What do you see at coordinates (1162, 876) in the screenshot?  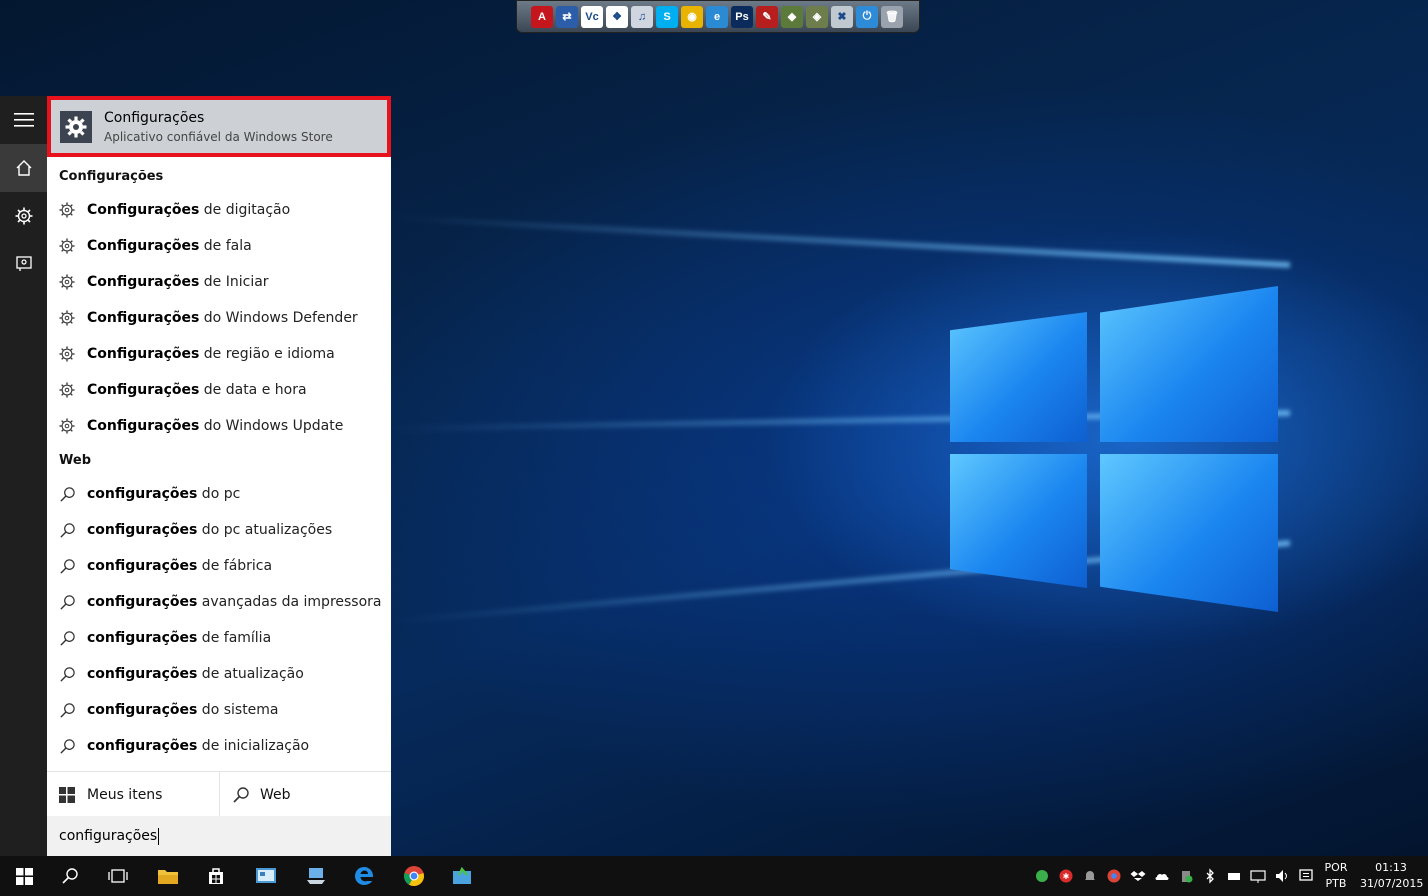 I see `onedrive-icon` at bounding box center [1162, 876].